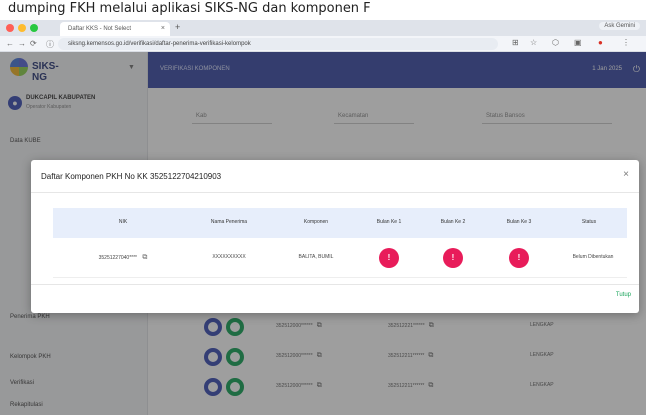  What do you see at coordinates (33, 43) in the screenshot?
I see `reload-icon: ⟳` at bounding box center [33, 43].